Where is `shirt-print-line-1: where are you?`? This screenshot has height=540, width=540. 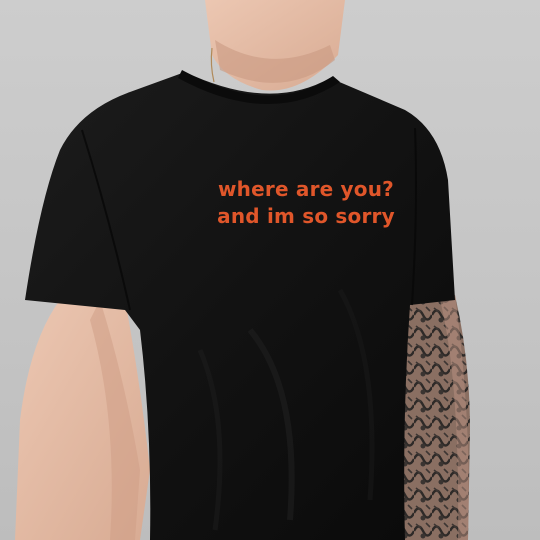 shirt-print-line-1: where are you? is located at coordinates (306, 189).